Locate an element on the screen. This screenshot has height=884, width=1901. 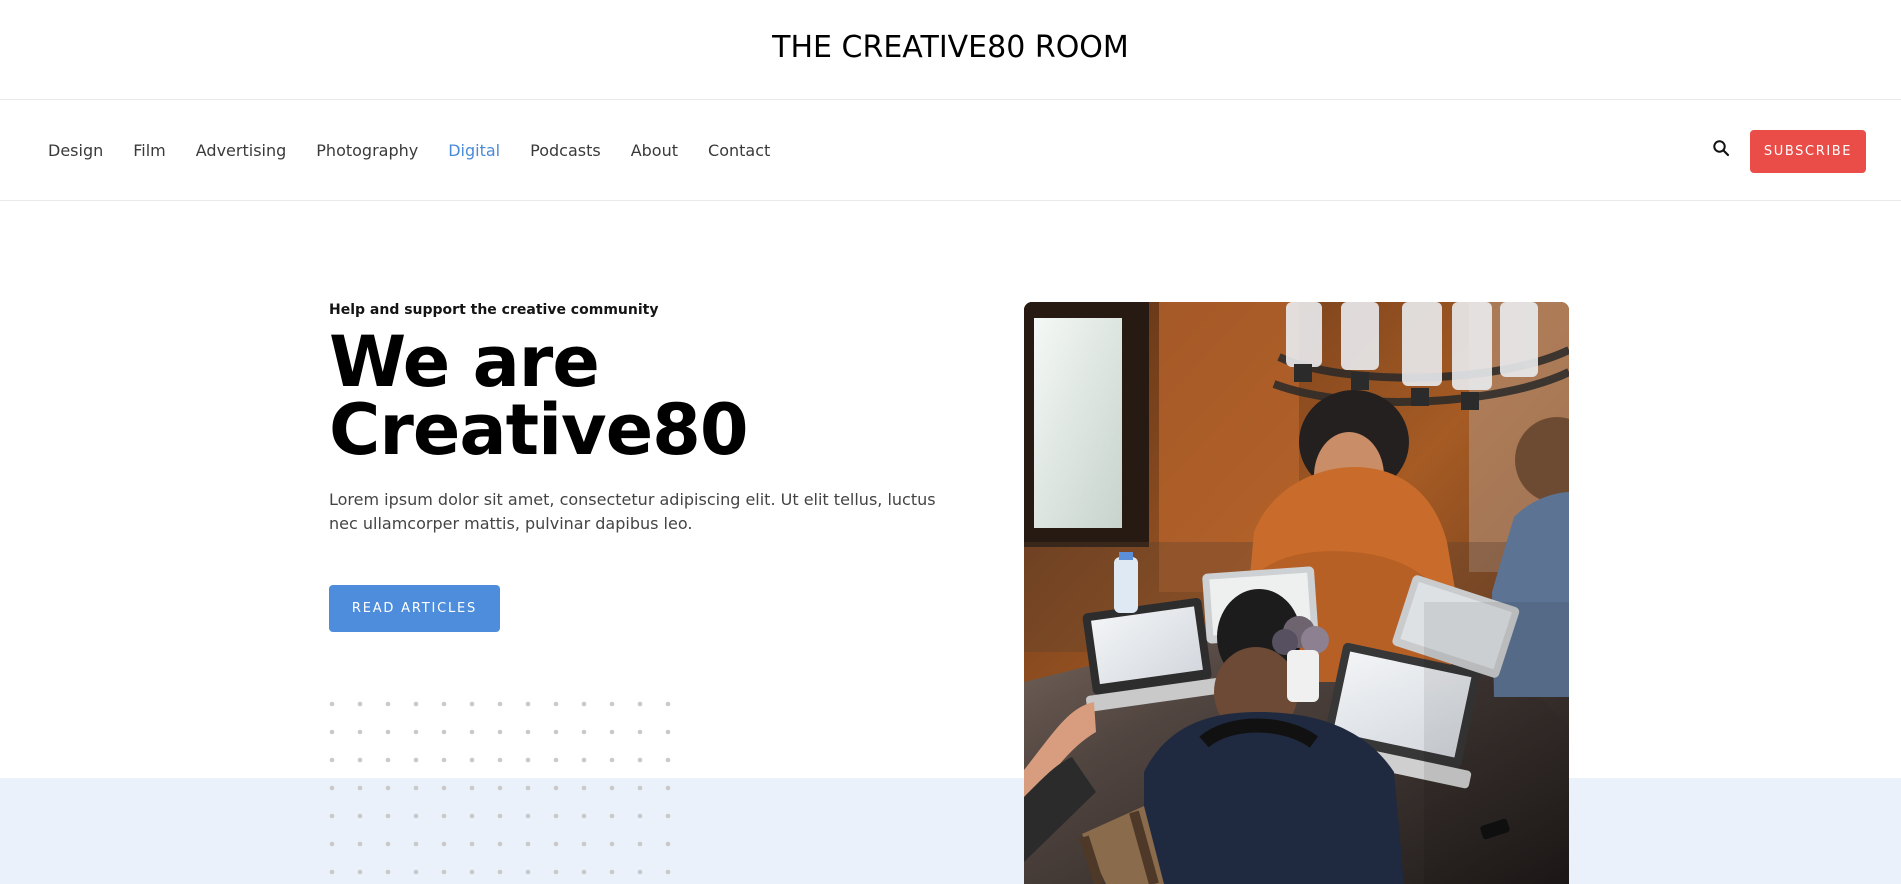
nav-item-podcasts: Podcasts is located at coordinates (565, 151).